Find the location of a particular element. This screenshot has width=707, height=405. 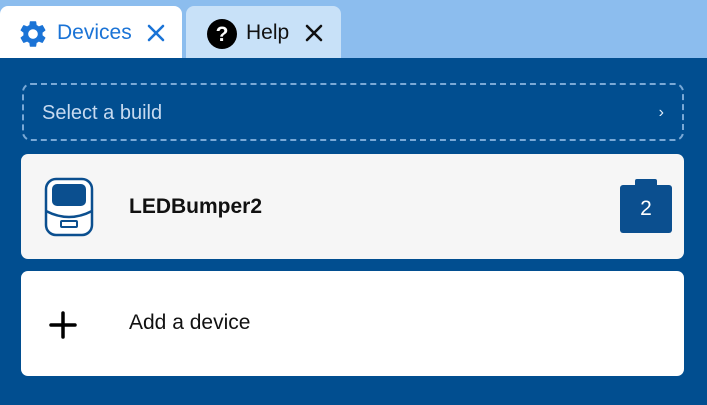

build-select-placeholder: Select a build is located at coordinates (102, 113).